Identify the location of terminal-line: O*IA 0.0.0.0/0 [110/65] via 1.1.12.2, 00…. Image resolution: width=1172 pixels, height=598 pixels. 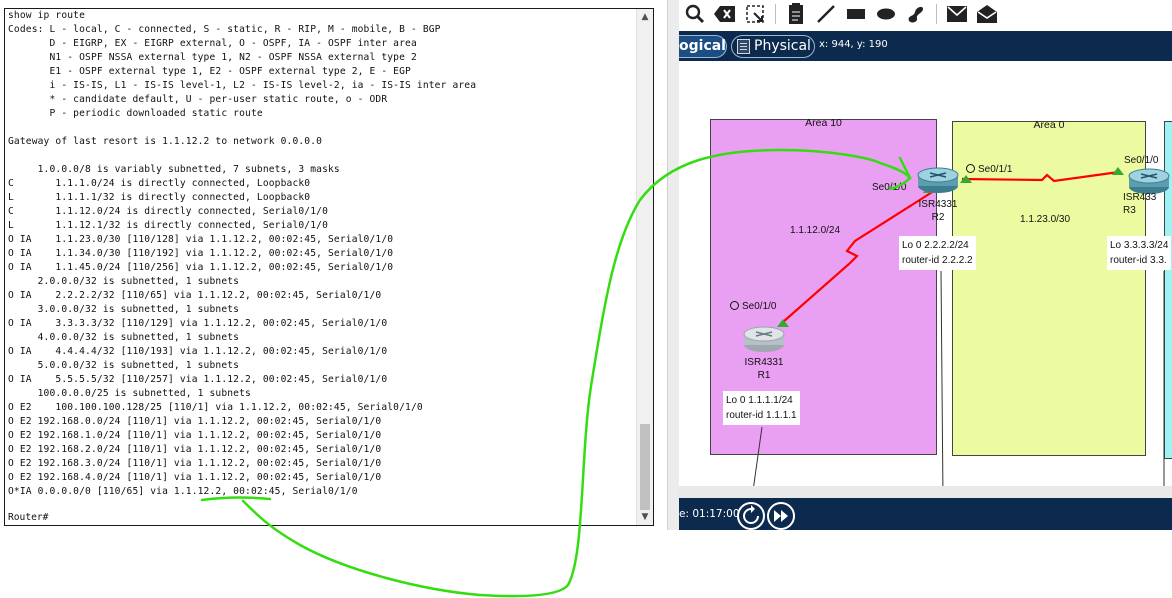
(183, 491).